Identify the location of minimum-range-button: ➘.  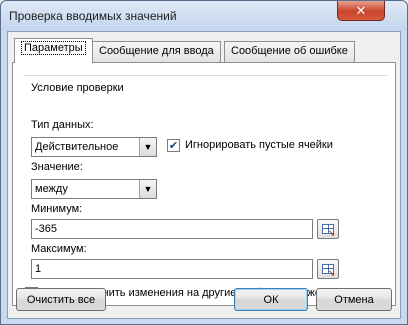
(328, 229).